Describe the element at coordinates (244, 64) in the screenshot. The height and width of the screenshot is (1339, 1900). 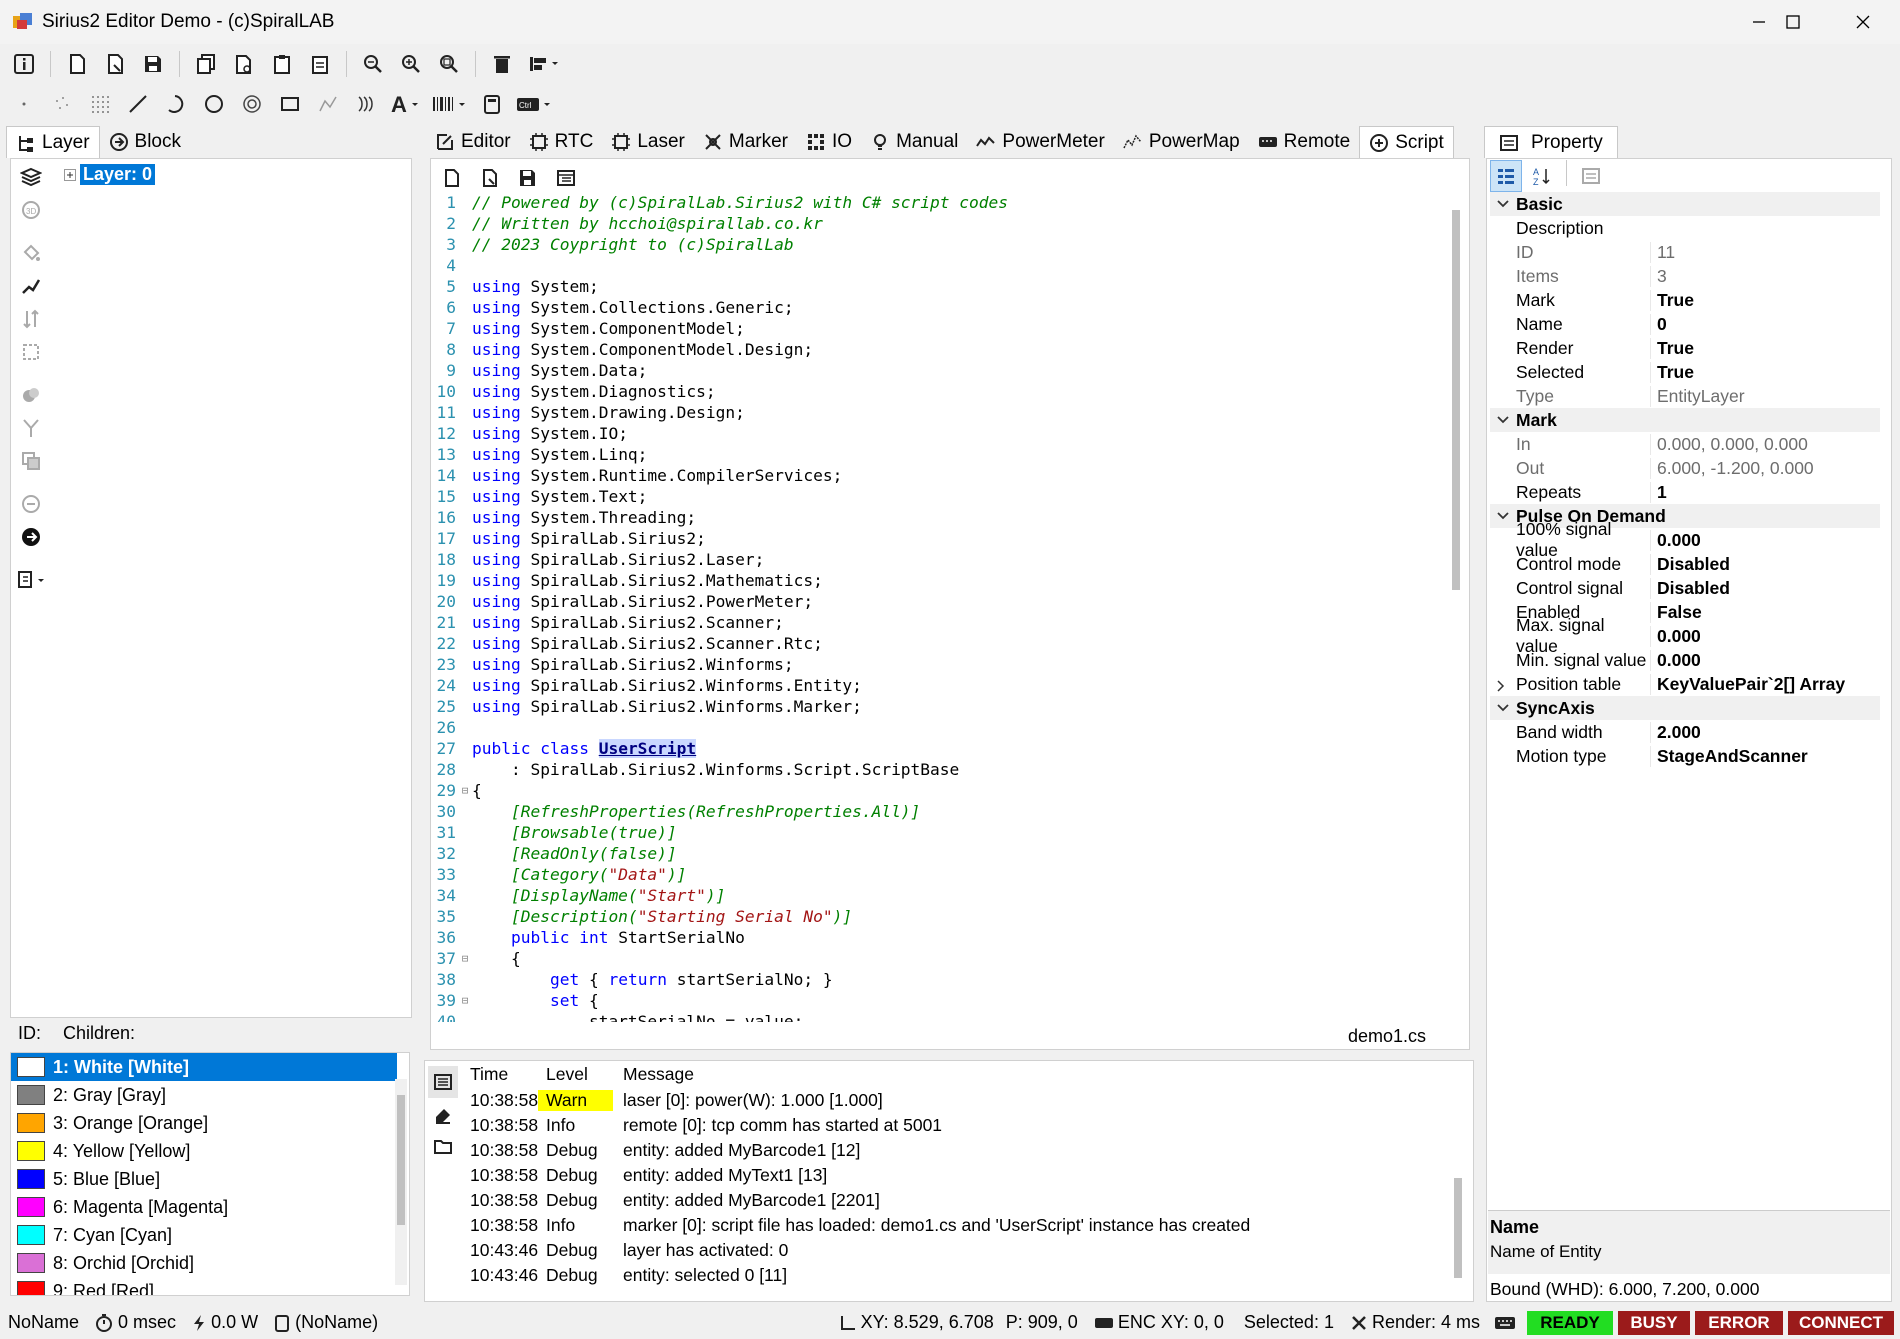
I see `cut-button` at that location.